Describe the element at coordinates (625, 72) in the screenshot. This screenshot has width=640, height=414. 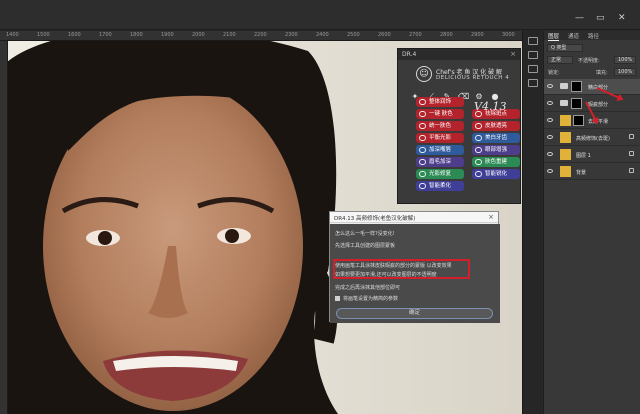
I see `fill-field: 100%` at that location.